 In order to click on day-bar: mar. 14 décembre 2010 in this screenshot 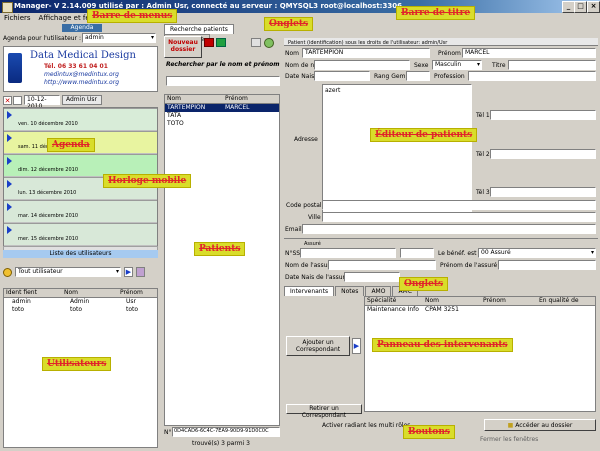, I will do `click(80, 211)`.